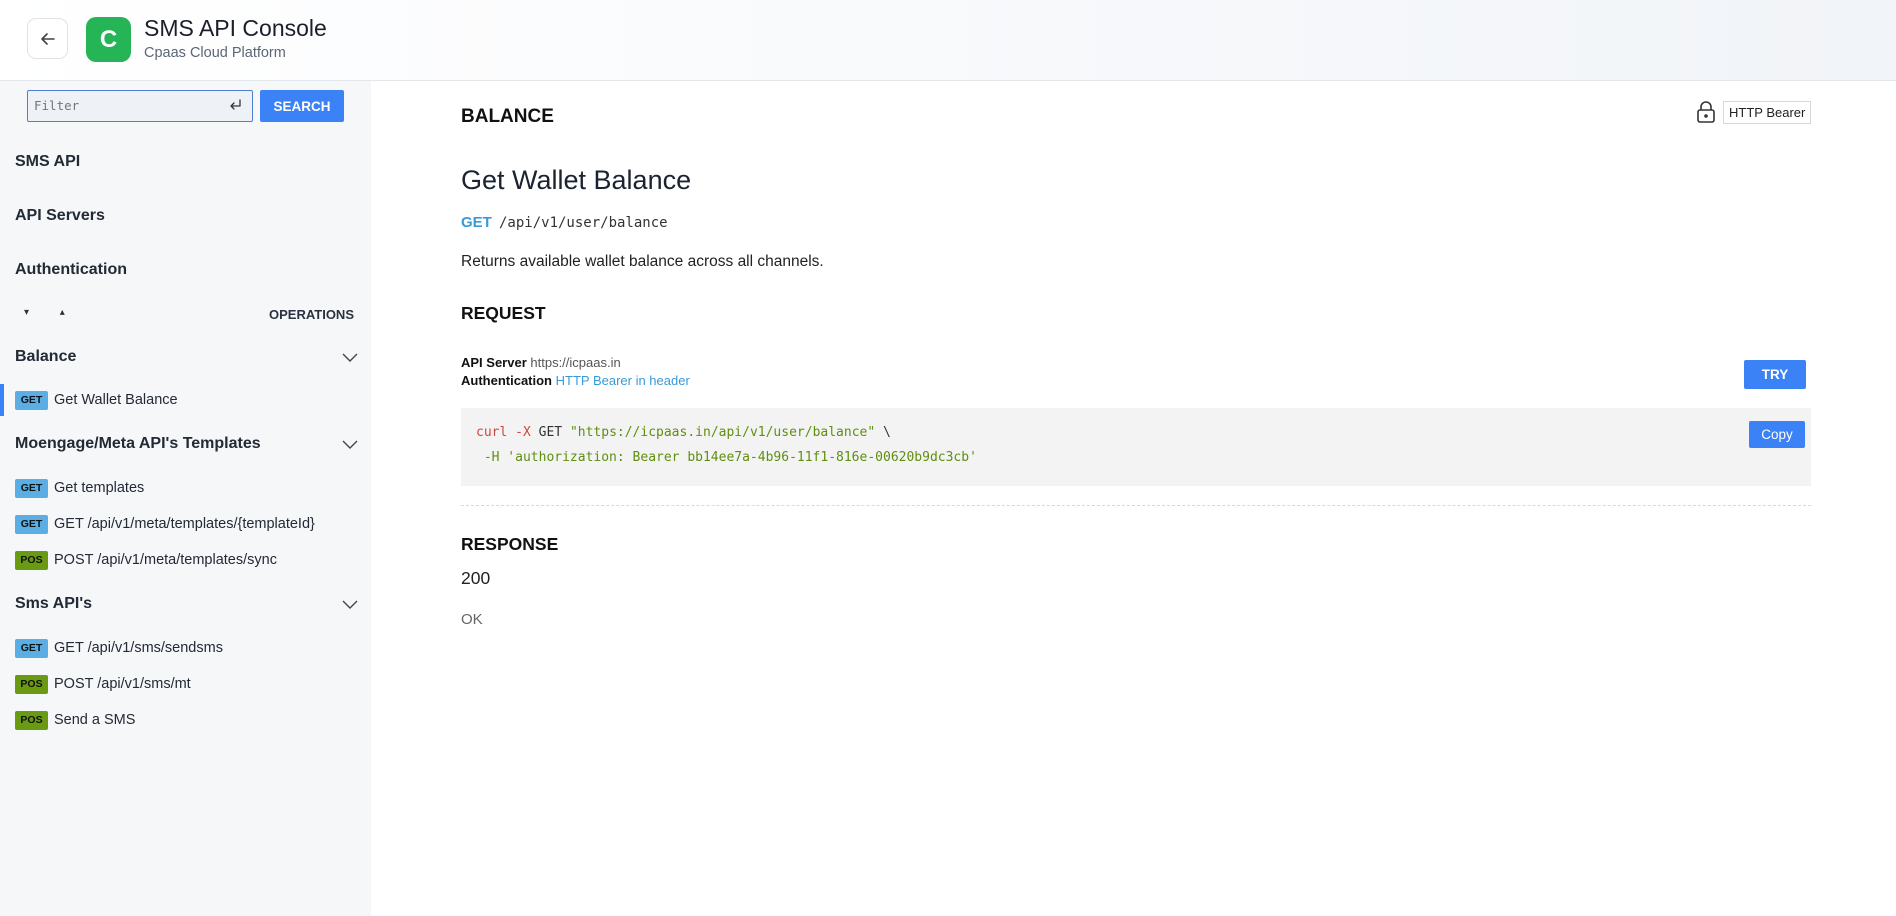 This screenshot has width=1896, height=916. I want to click on operation-title: Get Wallet Balance, so click(576, 180).